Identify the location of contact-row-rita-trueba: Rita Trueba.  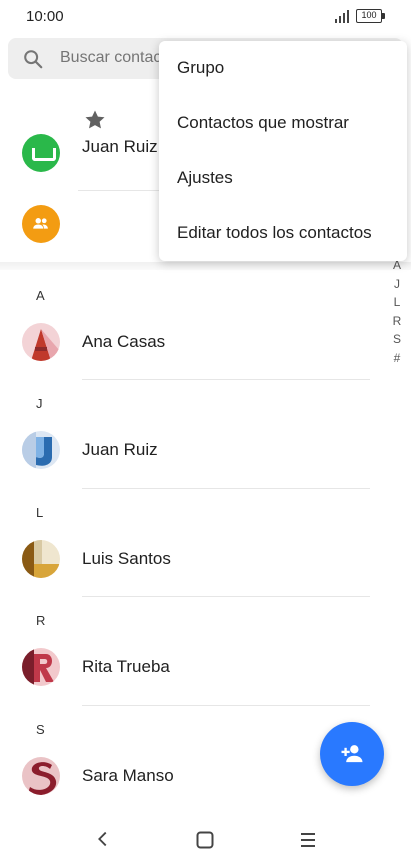
(190, 668).